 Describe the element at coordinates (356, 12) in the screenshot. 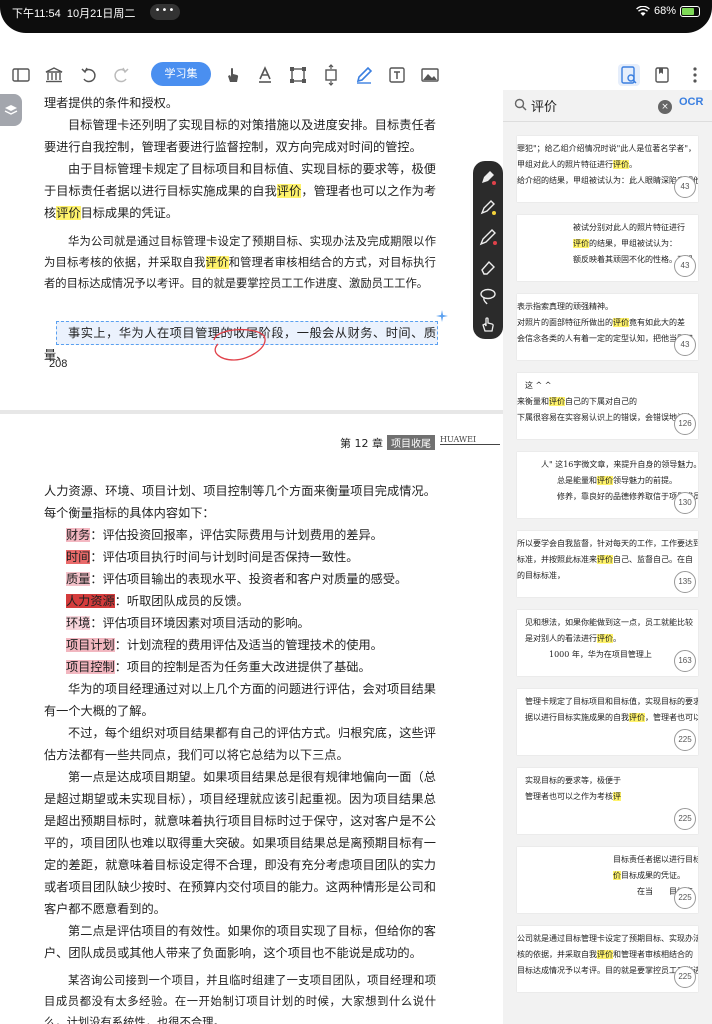

I see `status-bar: 下午11:54 10月21日周二 ••• 68%` at that location.